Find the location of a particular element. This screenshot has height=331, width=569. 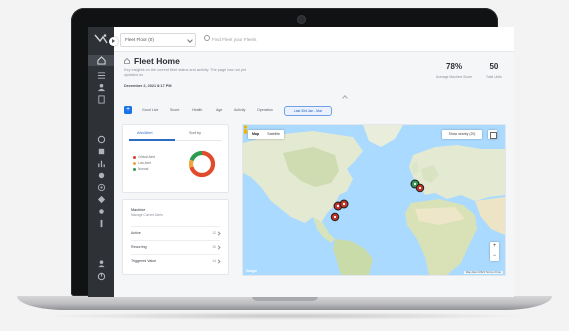

home-icon is located at coordinates (101, 60).